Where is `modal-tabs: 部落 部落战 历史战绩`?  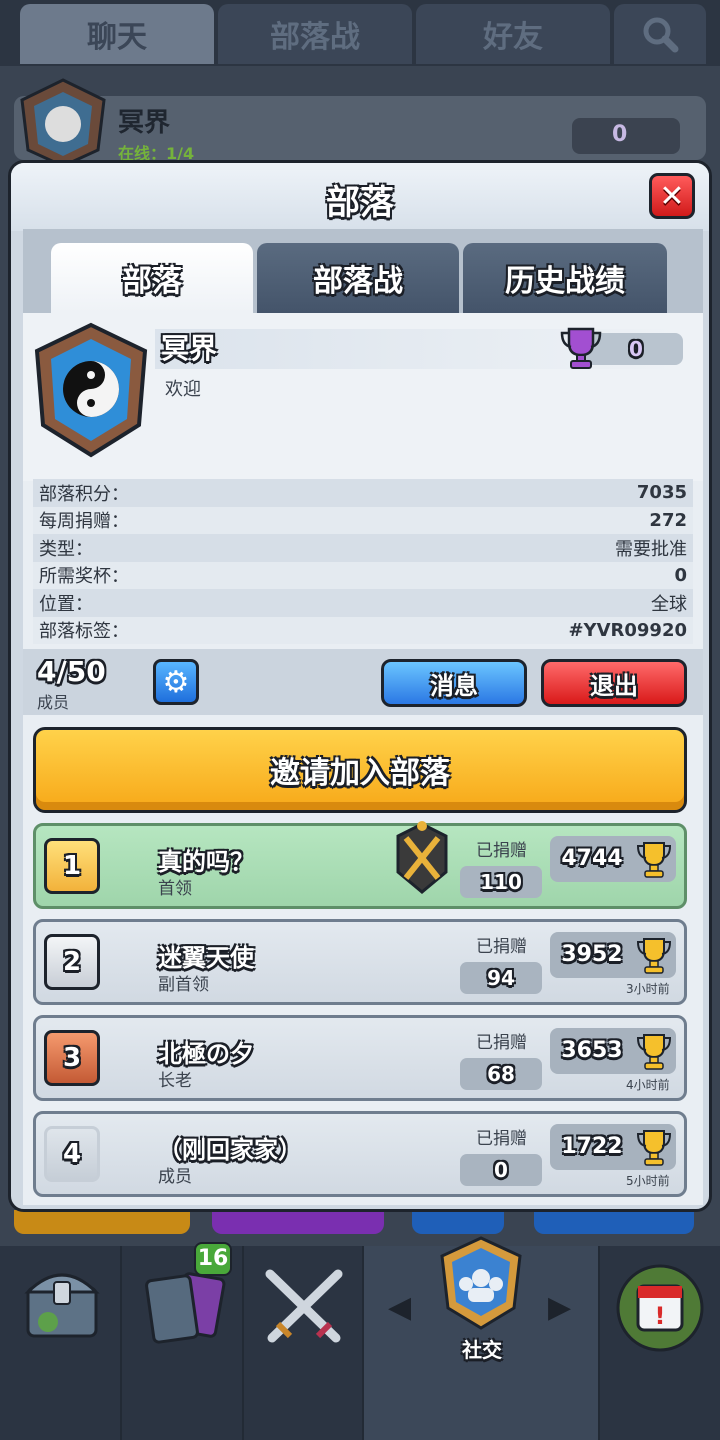
modal-tabs: 部落 部落战 历史战绩 is located at coordinates (363, 271).